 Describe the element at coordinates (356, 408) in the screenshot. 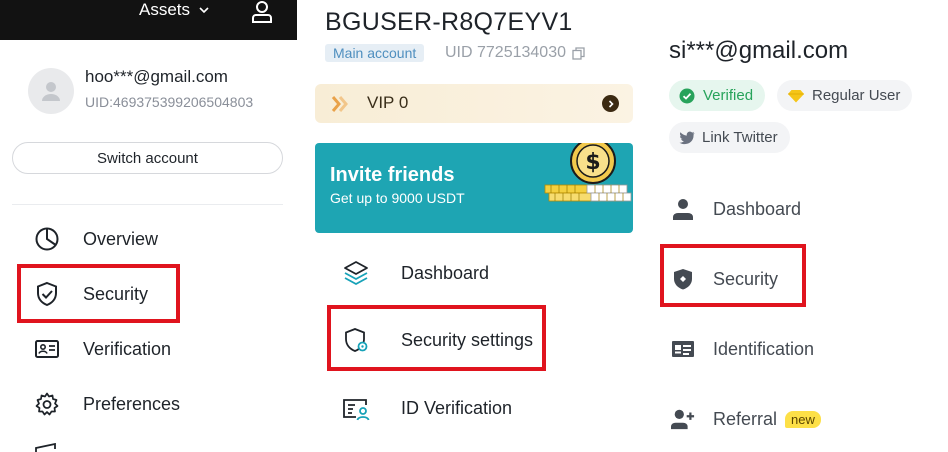

I see `id-person-icon` at that location.